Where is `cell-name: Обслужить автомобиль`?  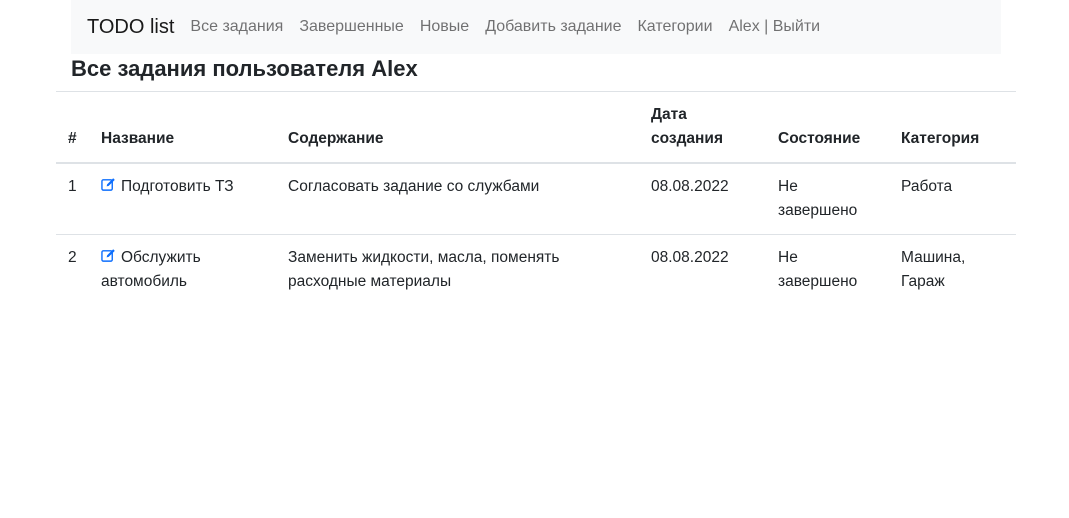
cell-name: Обслужить автомобиль is located at coordinates (182, 269).